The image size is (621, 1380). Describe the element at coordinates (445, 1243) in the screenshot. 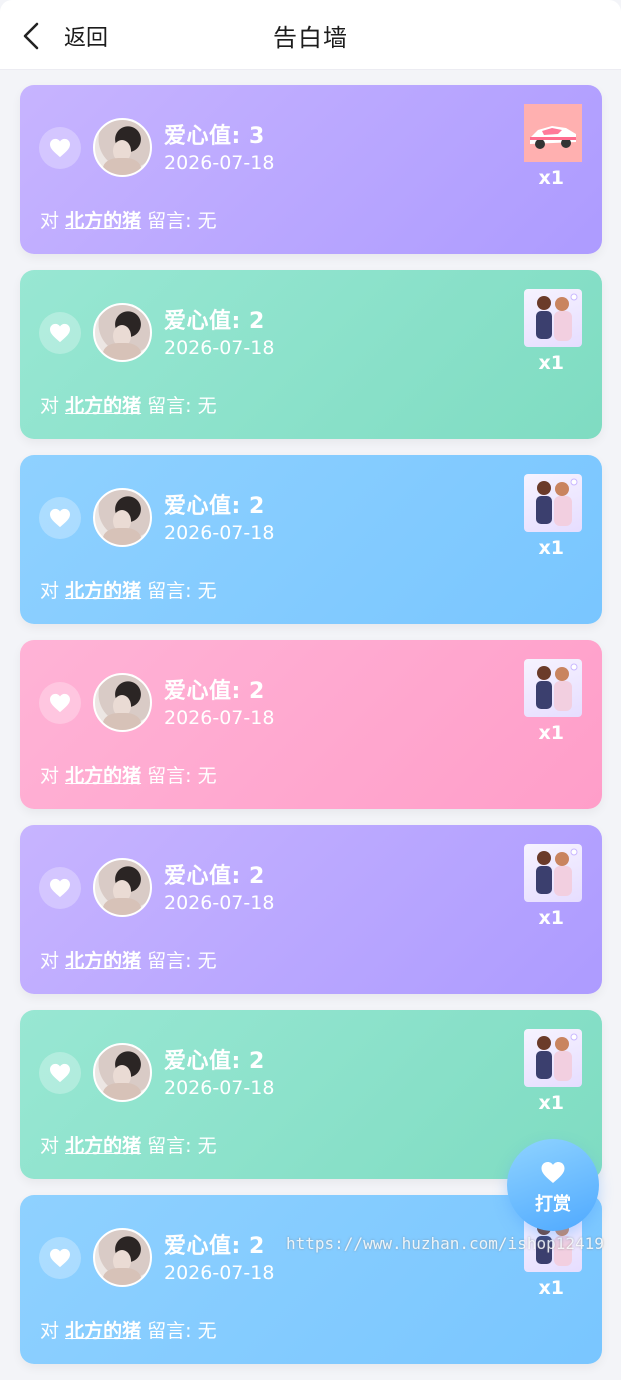

I see `watermark-text: https://www.huzhan.com/ishop12419` at that location.